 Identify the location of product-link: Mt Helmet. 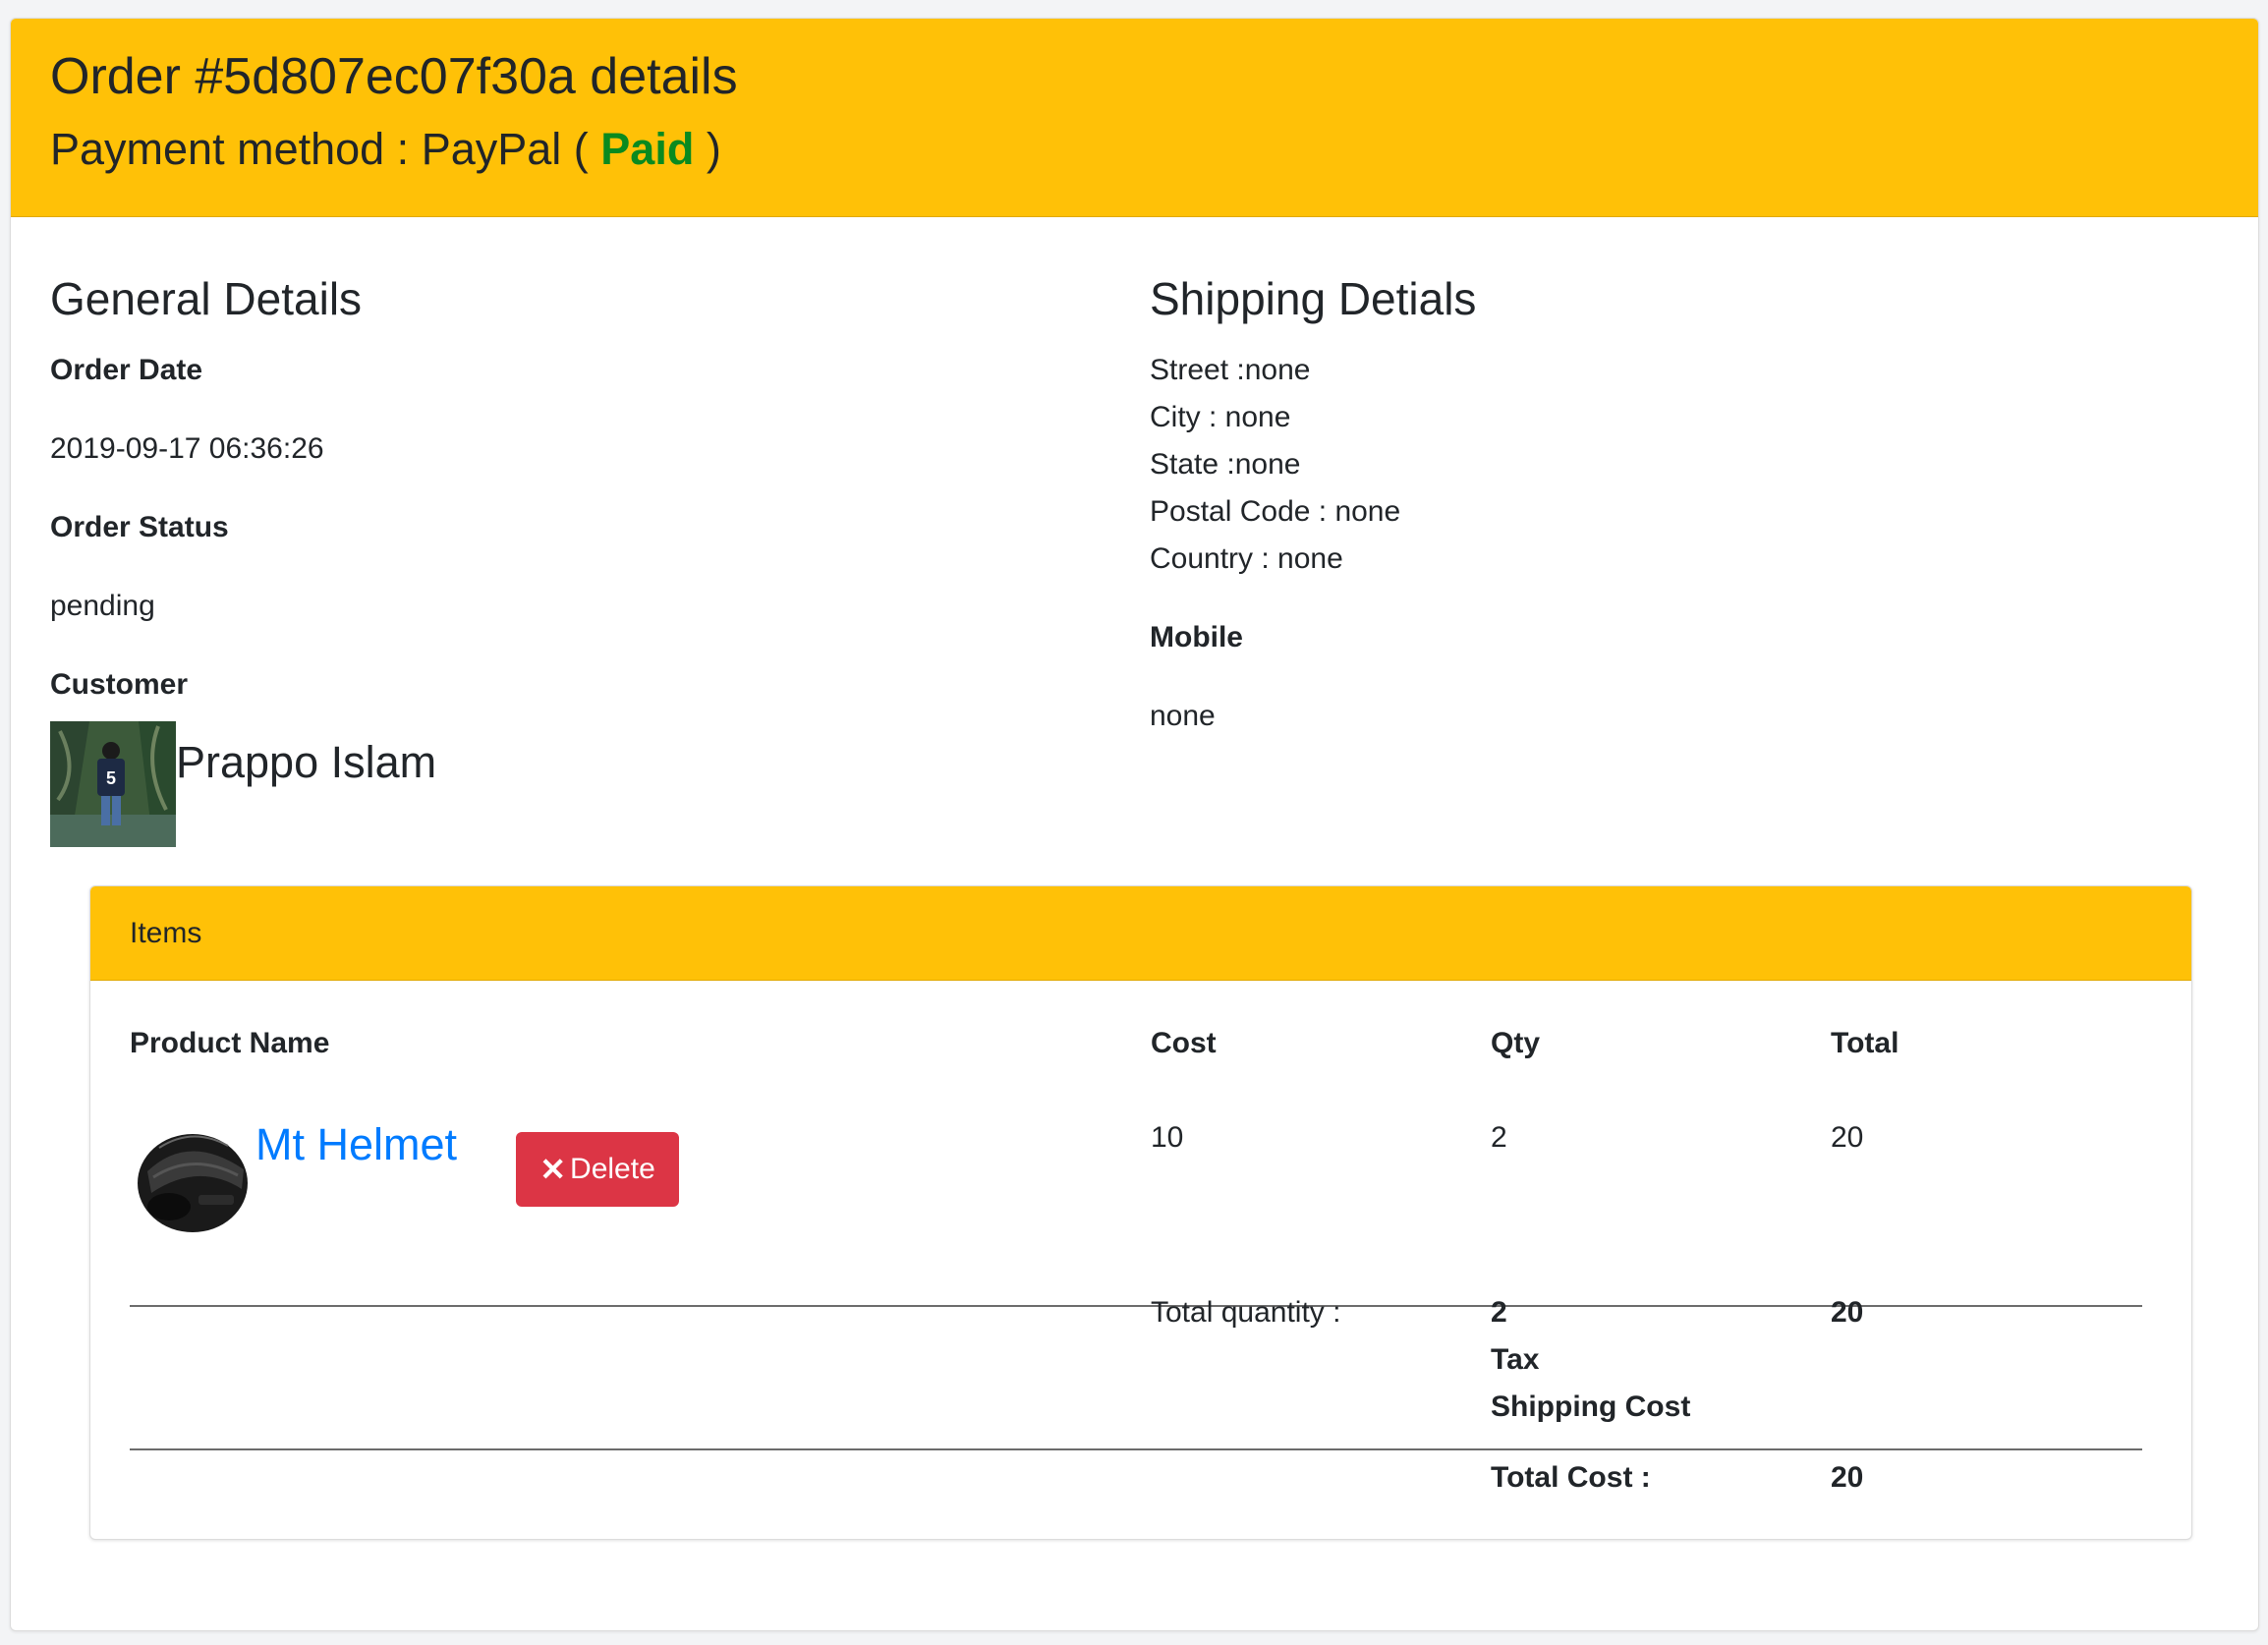
(356, 1144).